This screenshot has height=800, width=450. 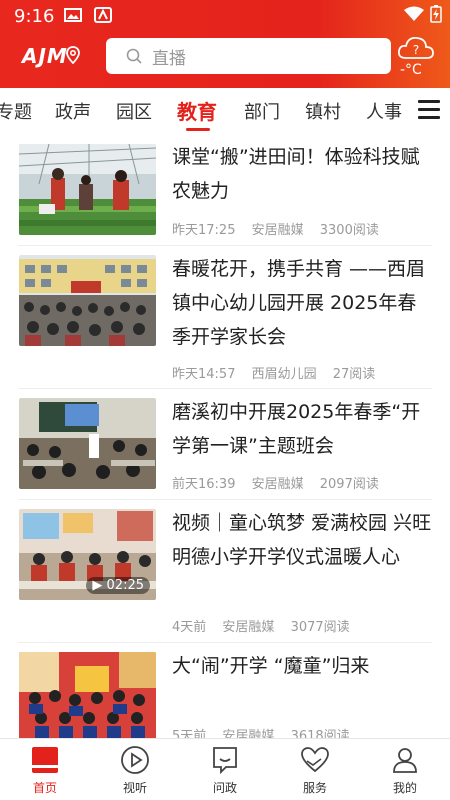 What do you see at coordinates (354, 374) in the screenshot?
I see `article-reads: 27阅读` at bounding box center [354, 374].